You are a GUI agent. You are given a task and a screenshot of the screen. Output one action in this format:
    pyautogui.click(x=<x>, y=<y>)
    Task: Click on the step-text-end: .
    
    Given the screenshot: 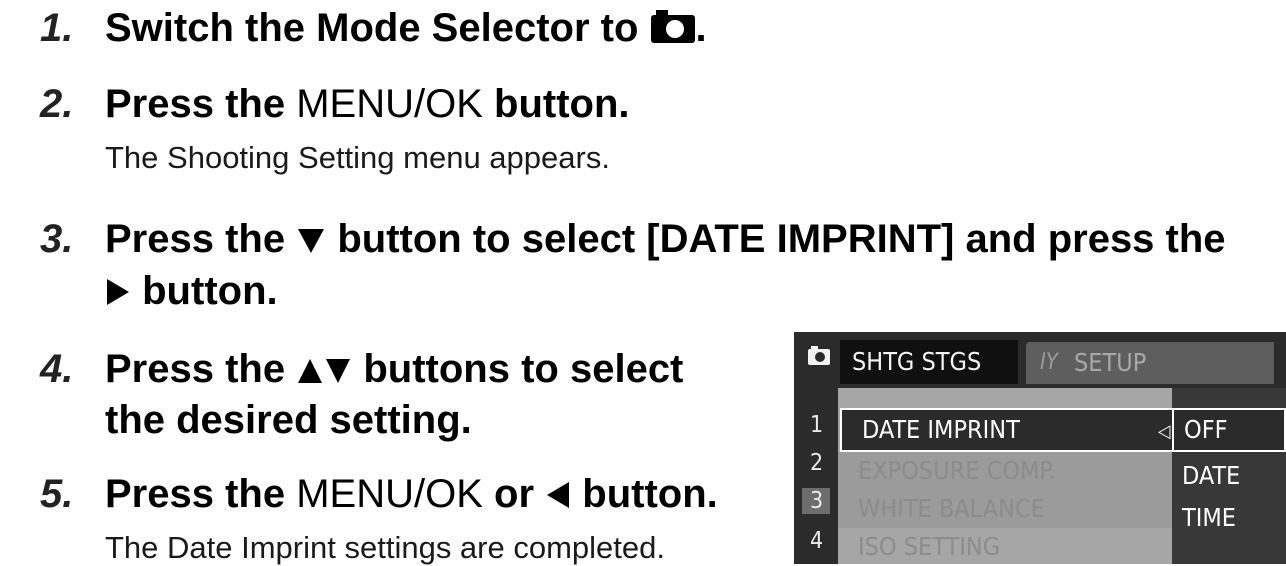 What is the action you would take?
    pyautogui.click(x=701, y=28)
    